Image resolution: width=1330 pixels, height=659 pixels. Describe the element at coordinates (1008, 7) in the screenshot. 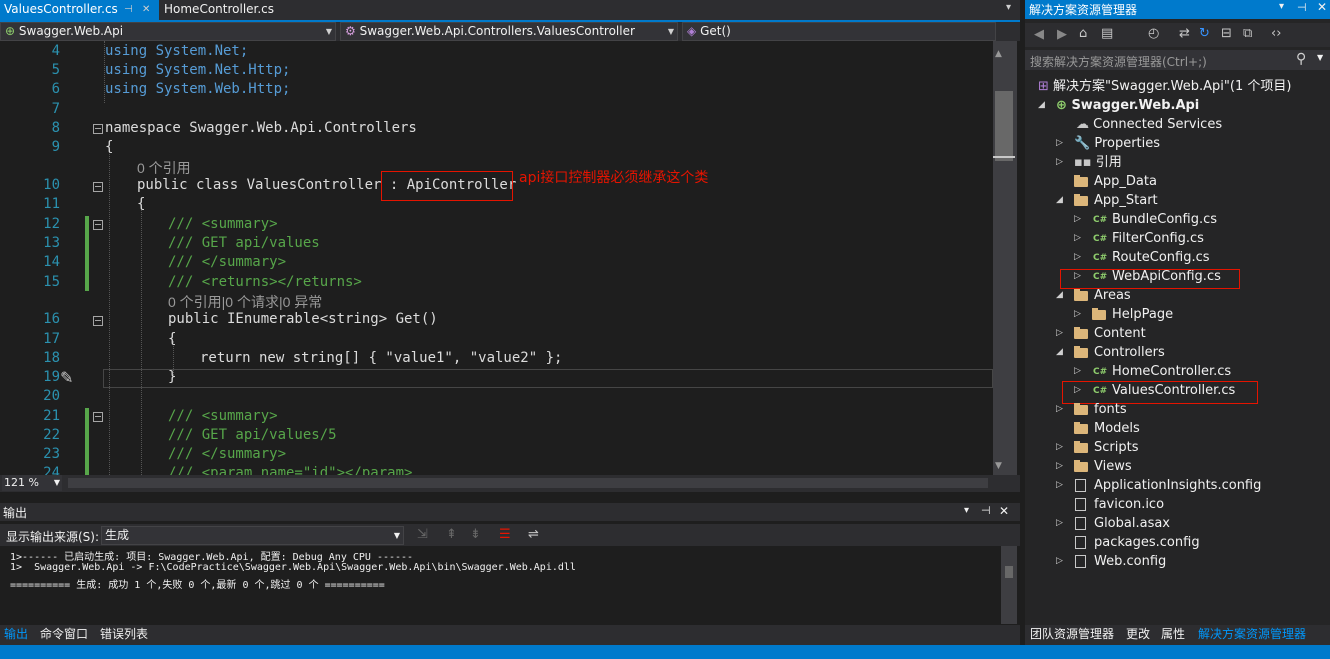

I see `tab-overflow-icon: ▾` at that location.